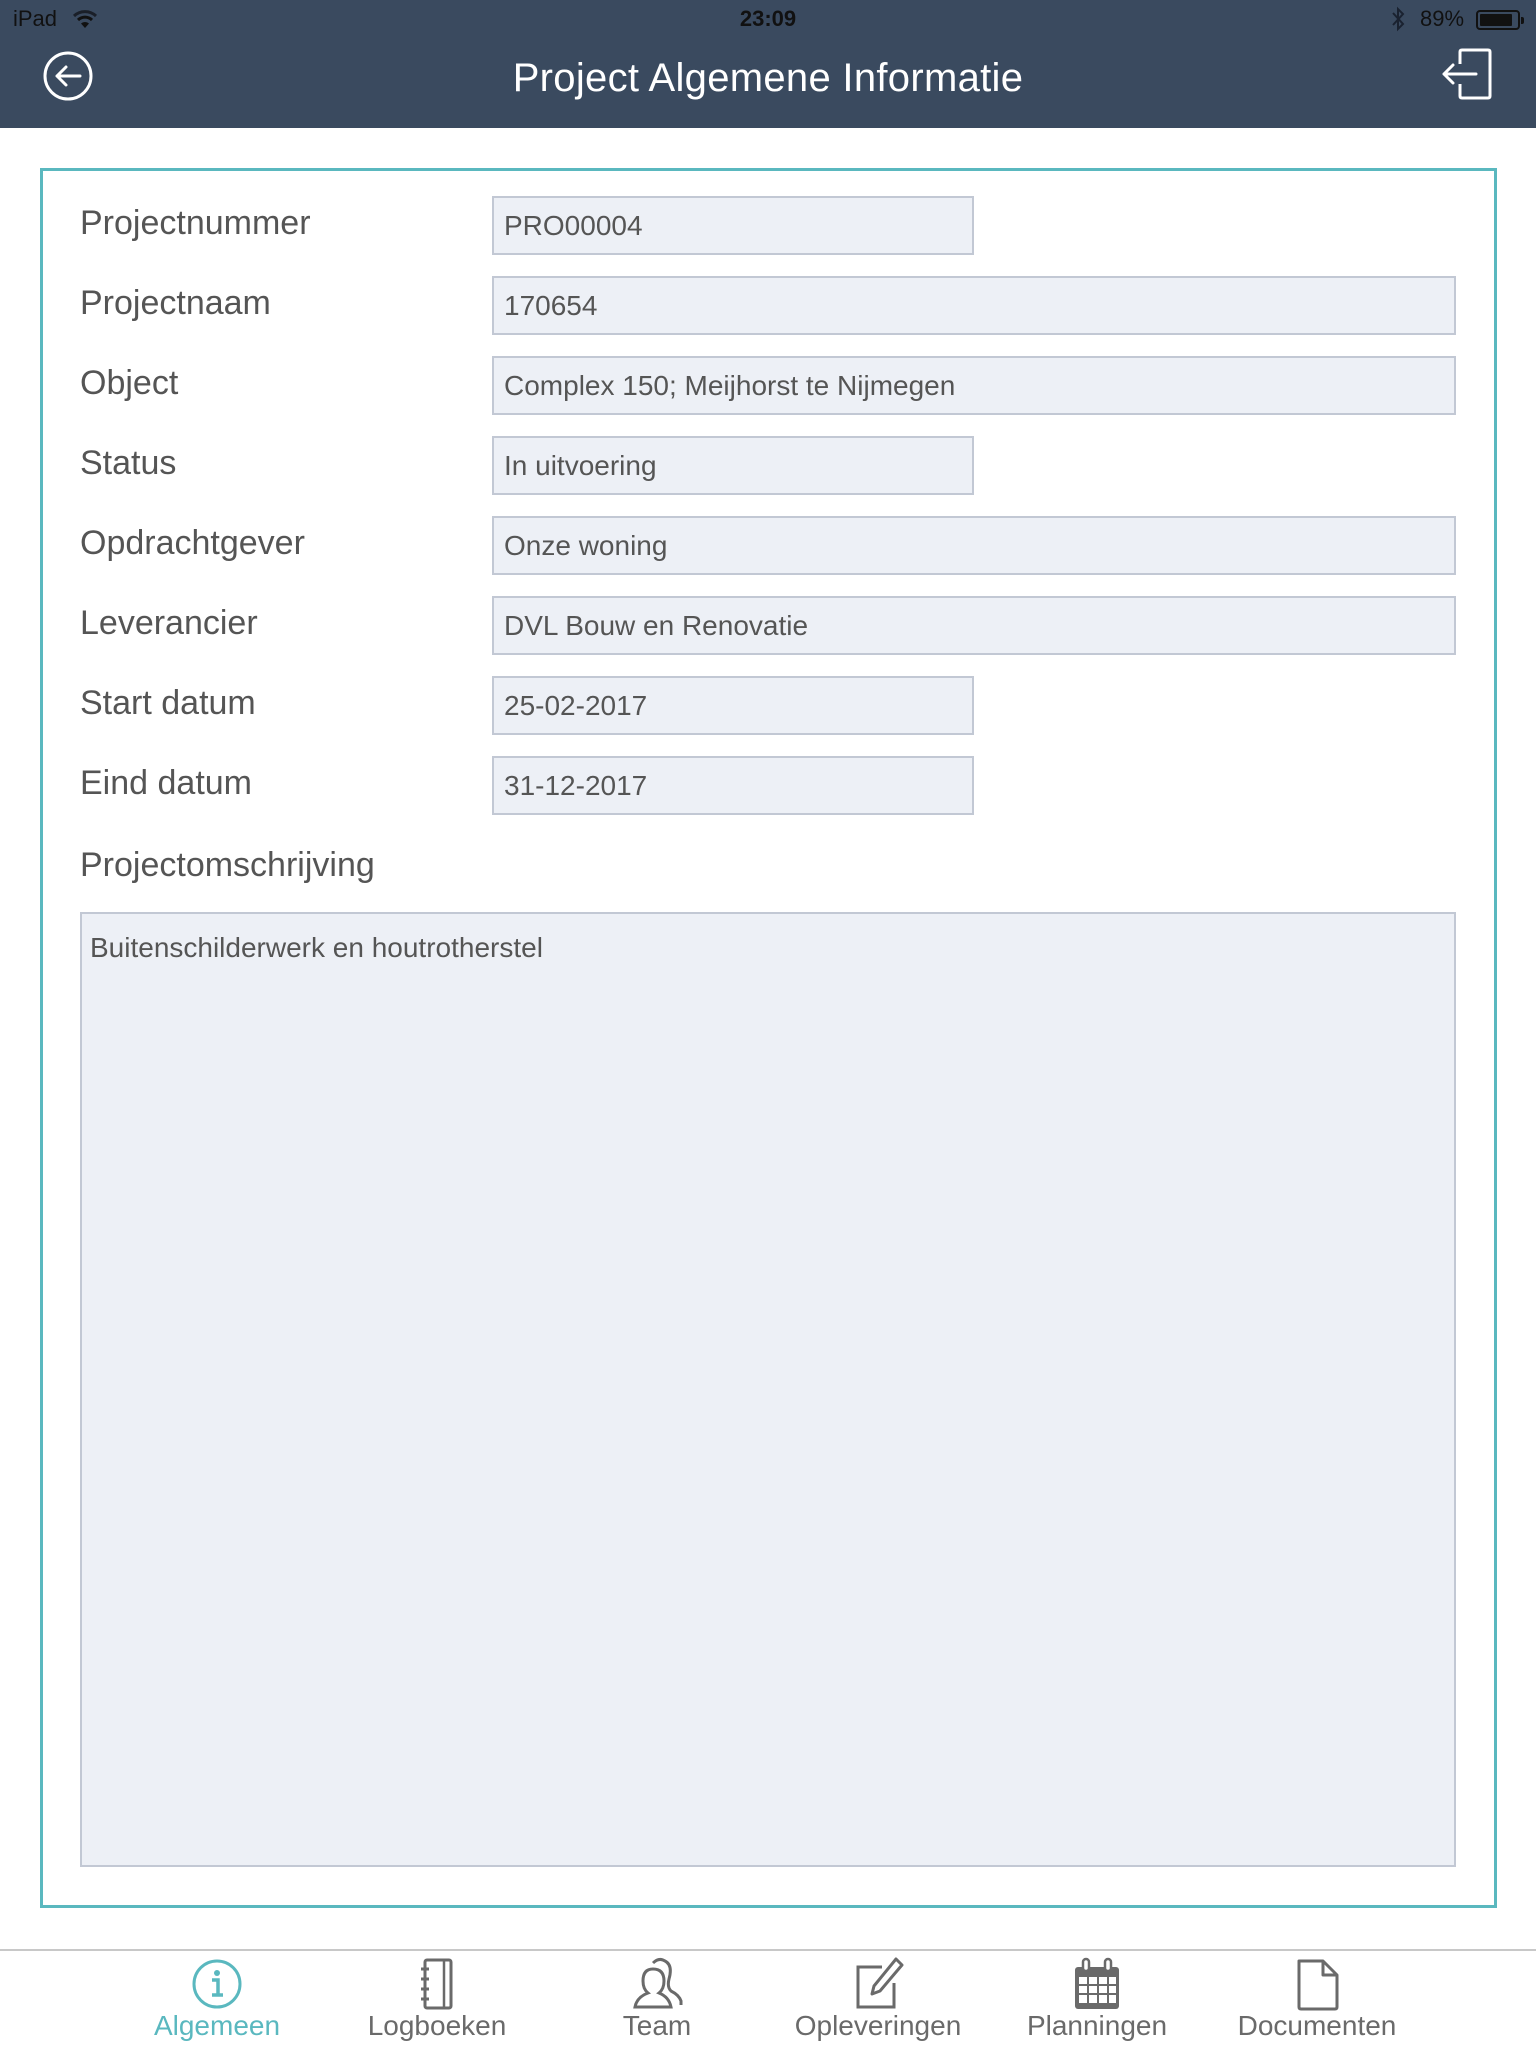  I want to click on label-status: Status, so click(128, 463).